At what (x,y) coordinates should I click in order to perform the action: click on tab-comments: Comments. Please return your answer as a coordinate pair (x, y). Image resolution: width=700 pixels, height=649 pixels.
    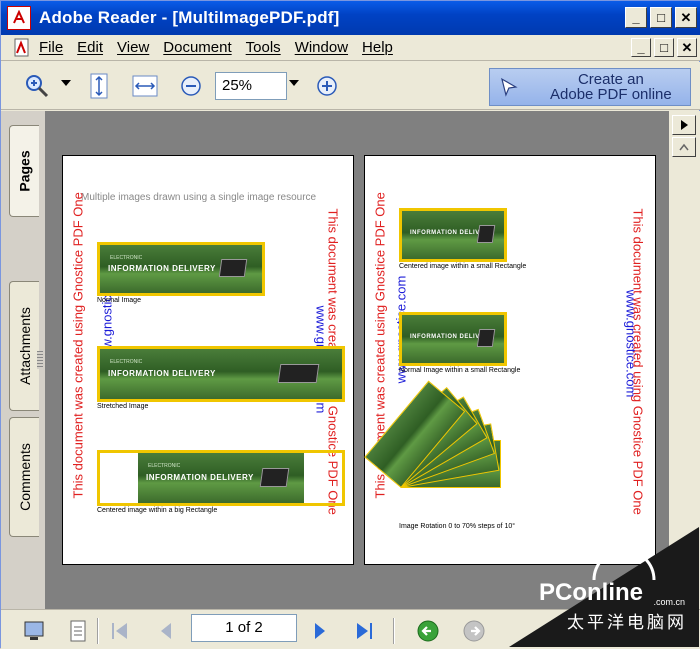
    Looking at the image, I should click on (24, 477).